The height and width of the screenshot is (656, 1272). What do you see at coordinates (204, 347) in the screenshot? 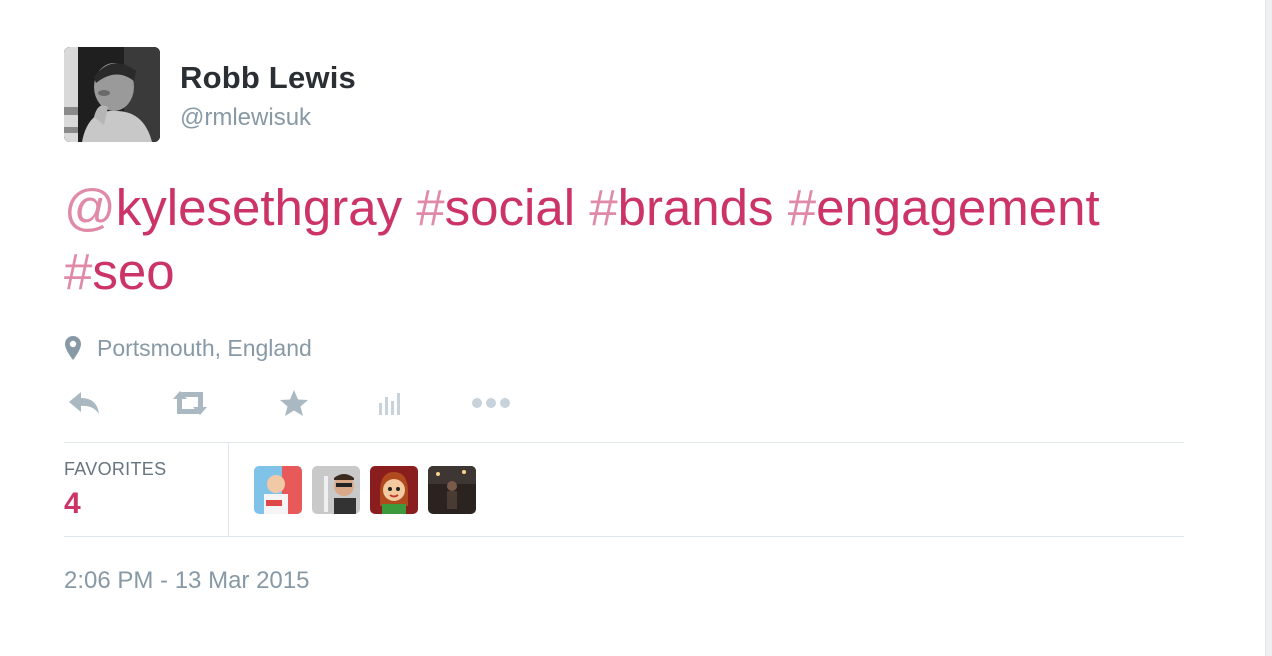
I see `location-label: Portsmouth, England` at bounding box center [204, 347].